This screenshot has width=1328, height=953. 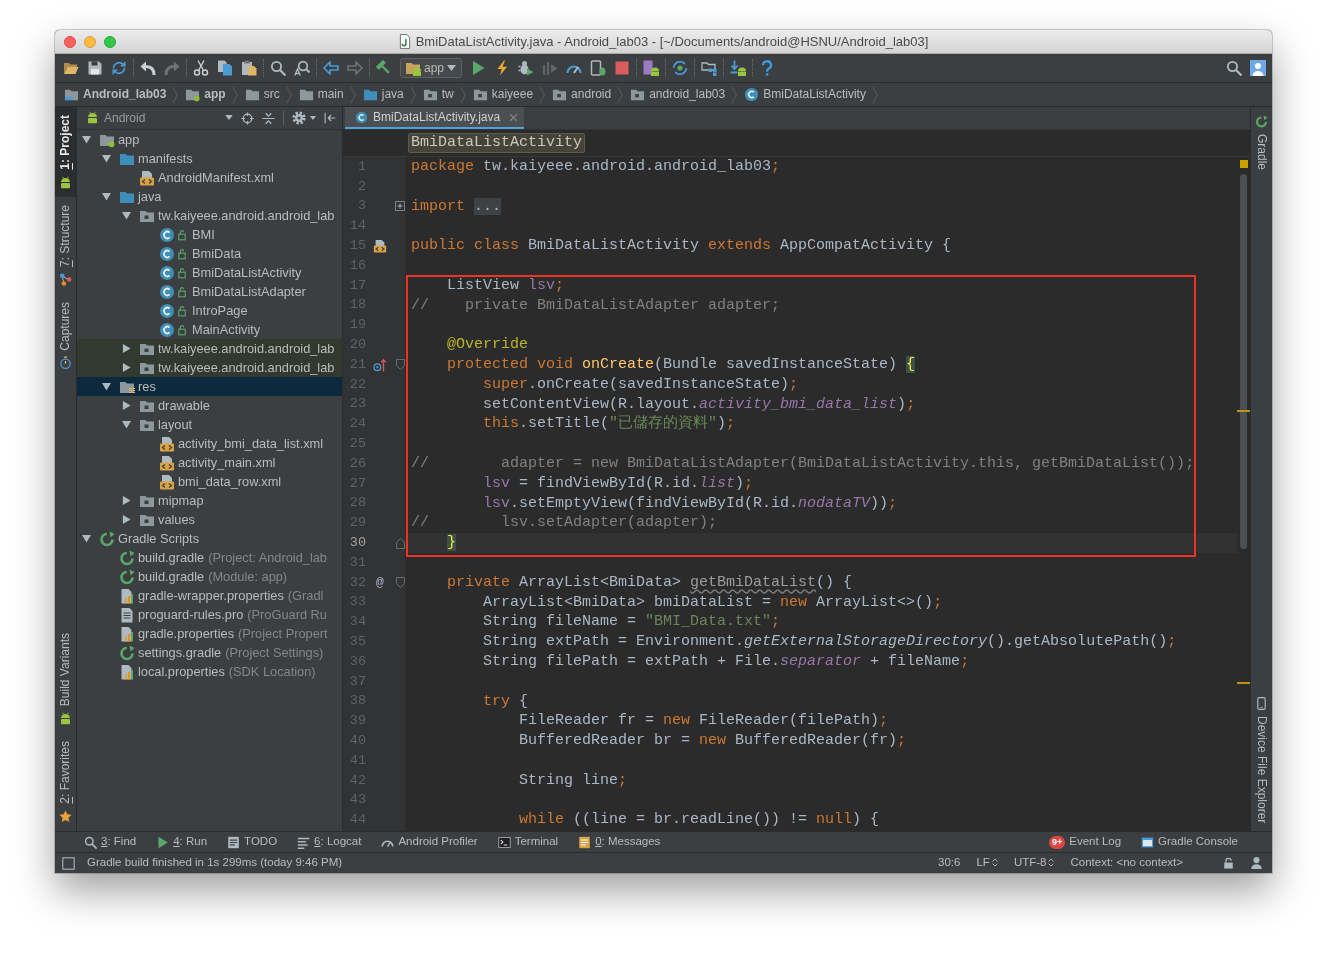 What do you see at coordinates (209, 424) in the screenshot?
I see `tree-item: layout` at bounding box center [209, 424].